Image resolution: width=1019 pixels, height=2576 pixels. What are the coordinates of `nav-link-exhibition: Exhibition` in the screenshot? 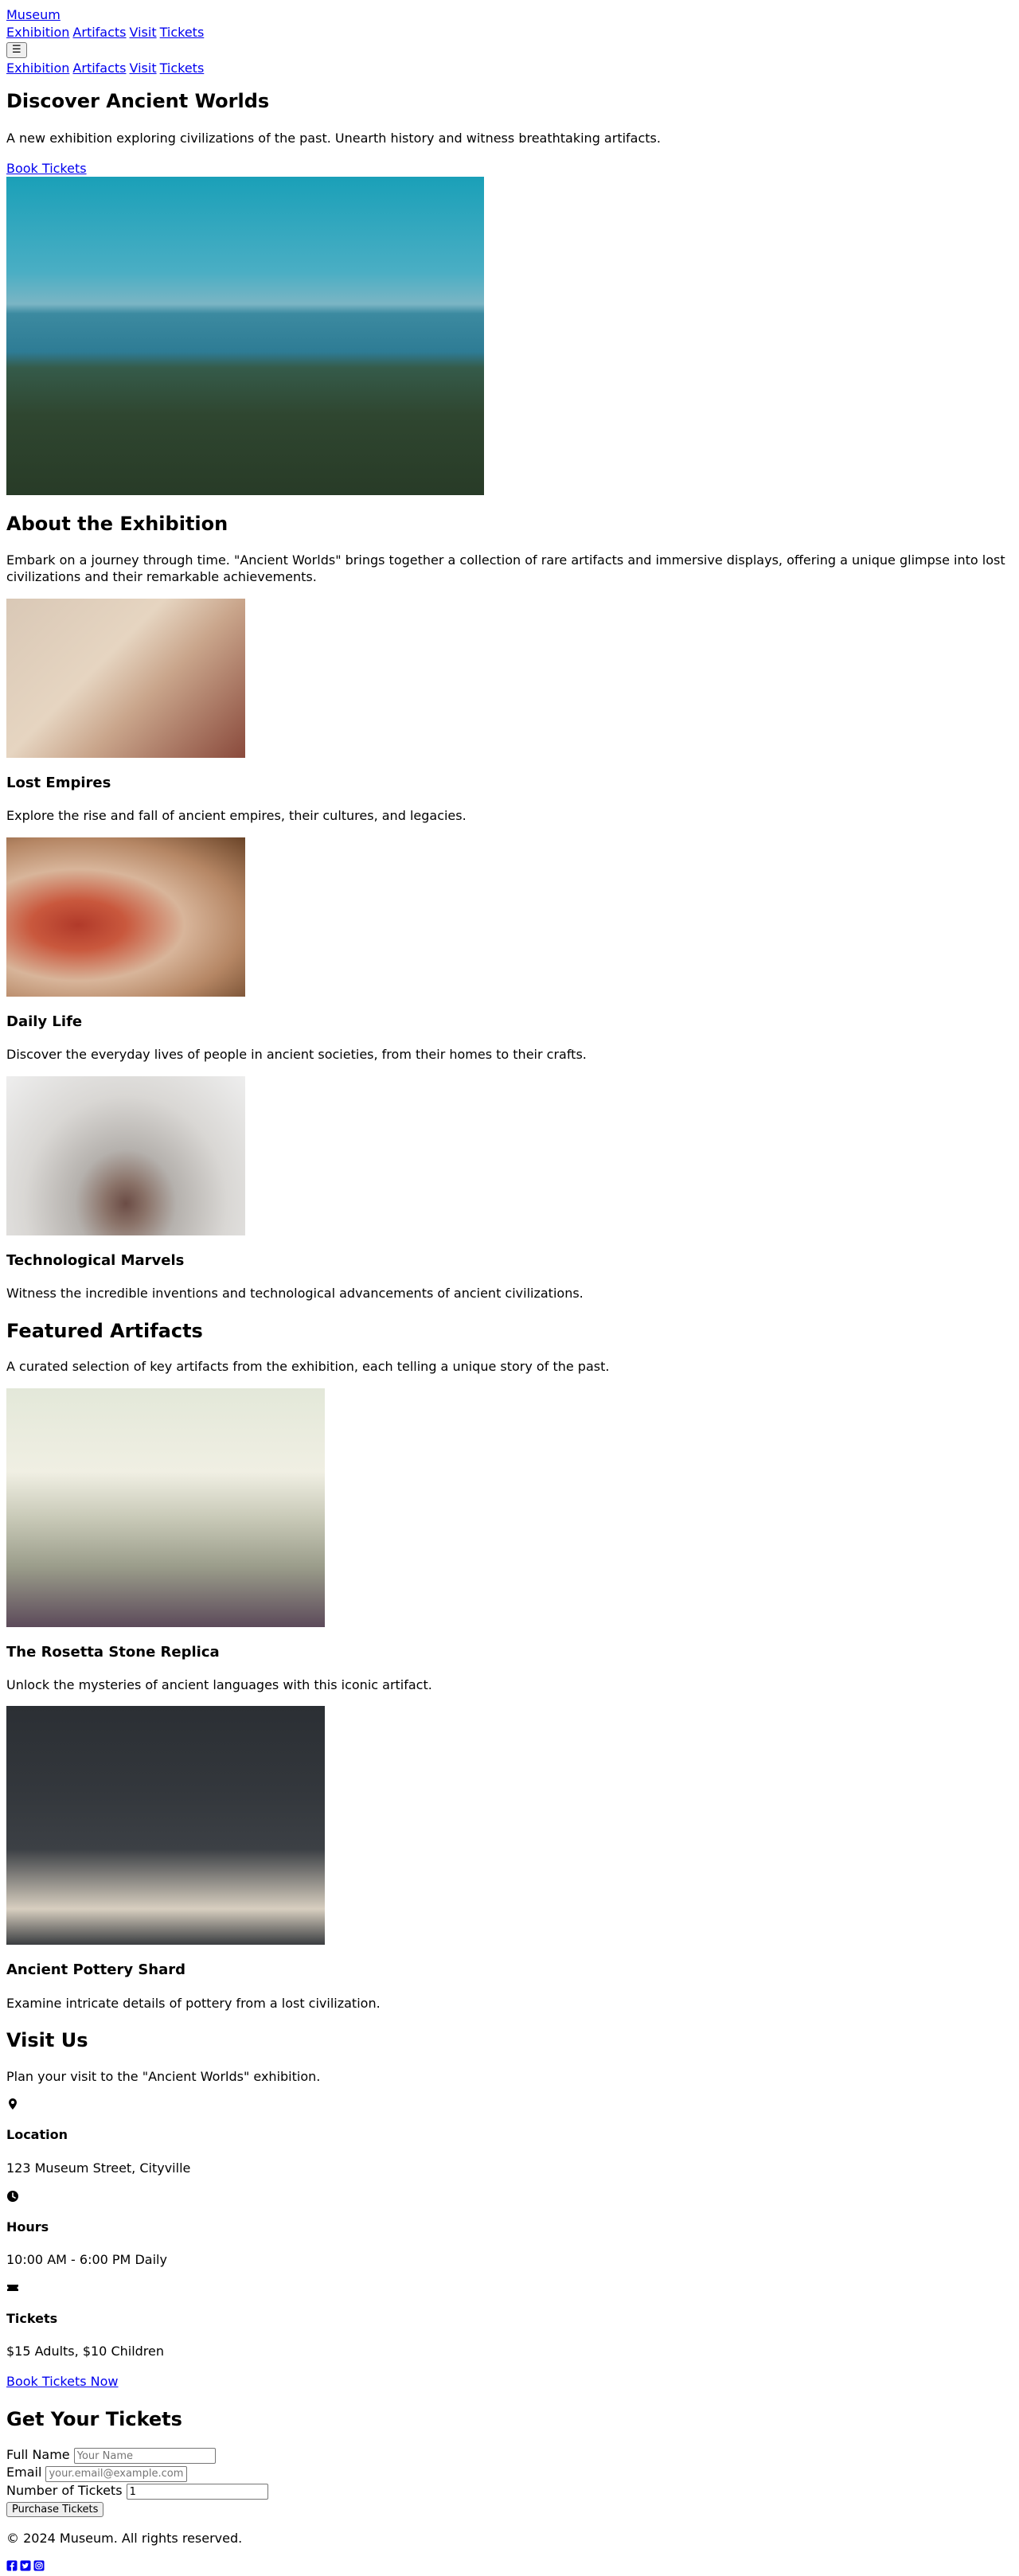 It's located at (38, 32).